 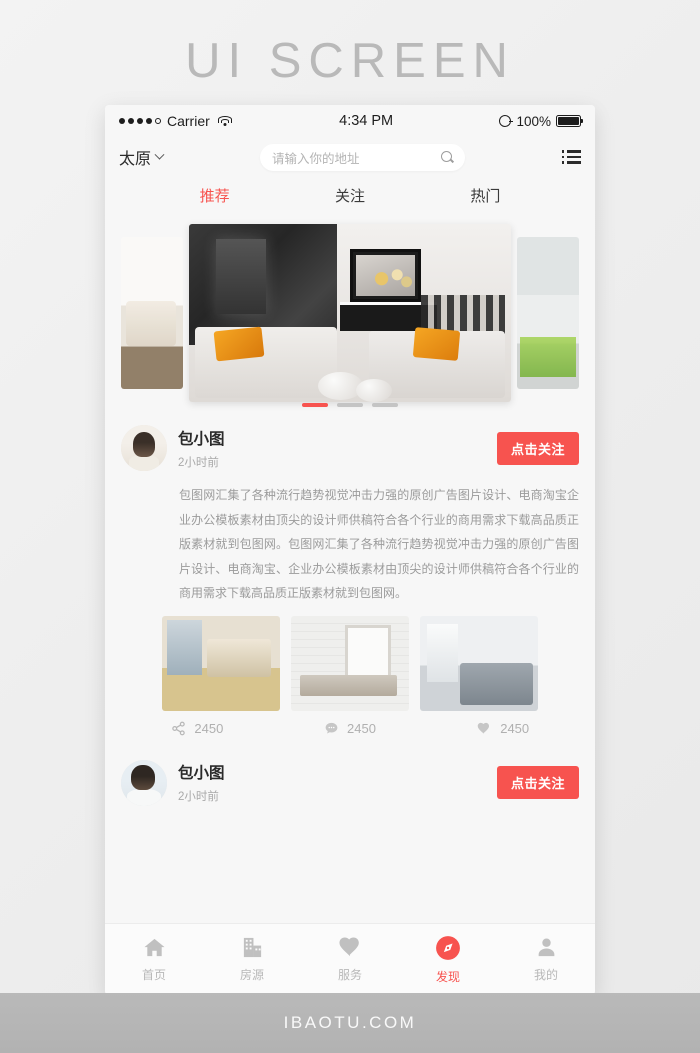 I want to click on footer-text: IBAOTU.COM, so click(x=350, y=1022).